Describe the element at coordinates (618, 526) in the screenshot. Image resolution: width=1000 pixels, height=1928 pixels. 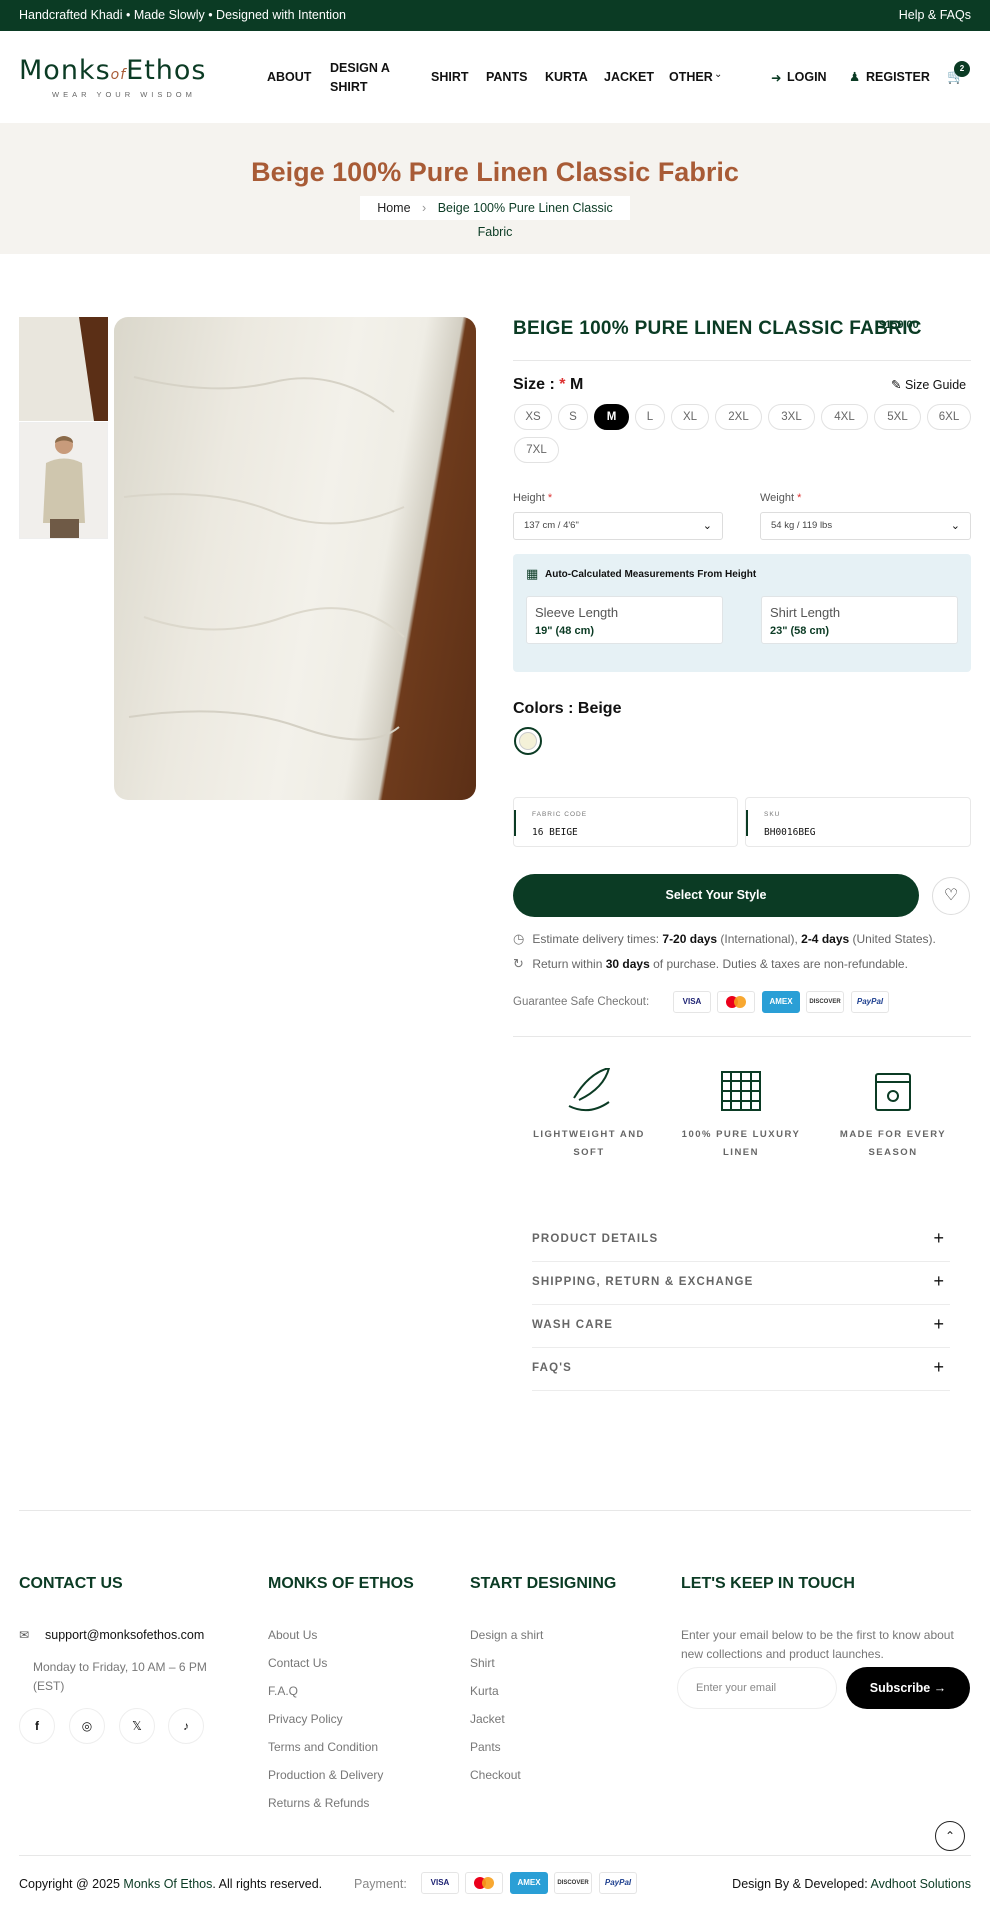
I see `height-select: 137 cm / 4'6" ⌄` at that location.